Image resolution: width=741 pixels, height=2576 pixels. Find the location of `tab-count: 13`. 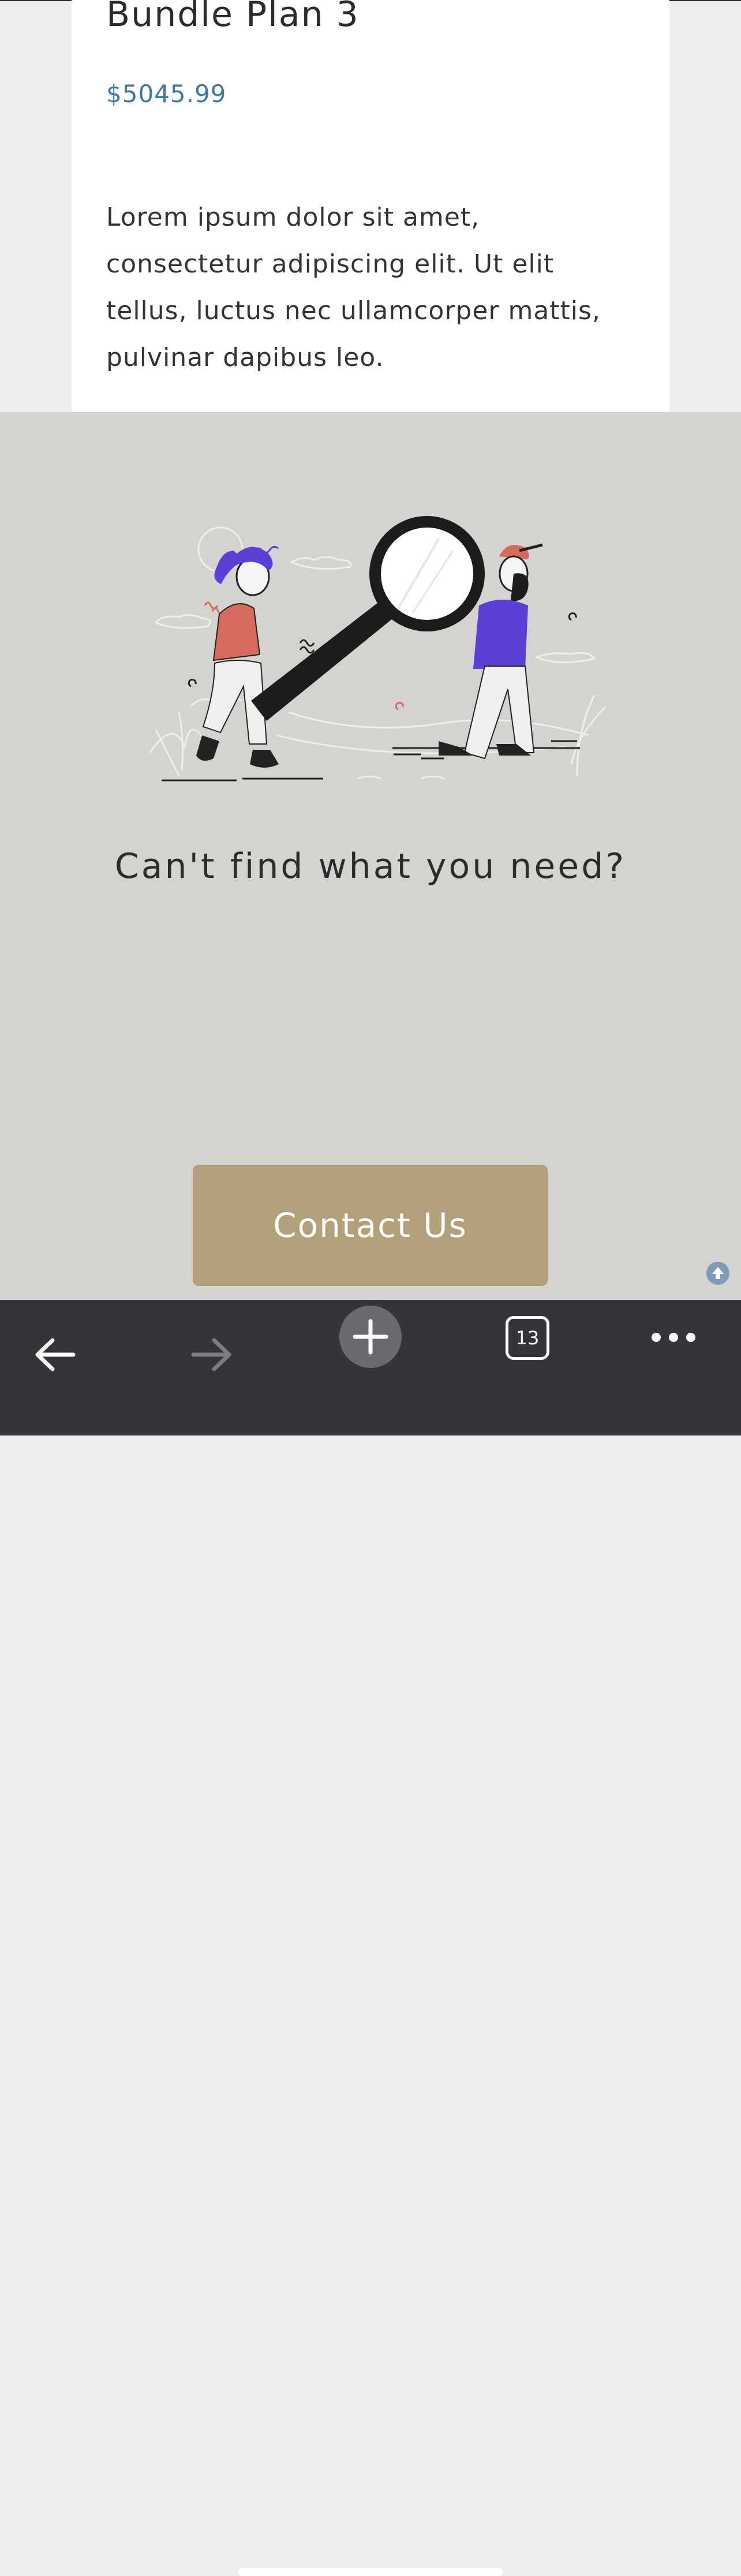

tab-count: 13 is located at coordinates (527, 1338).